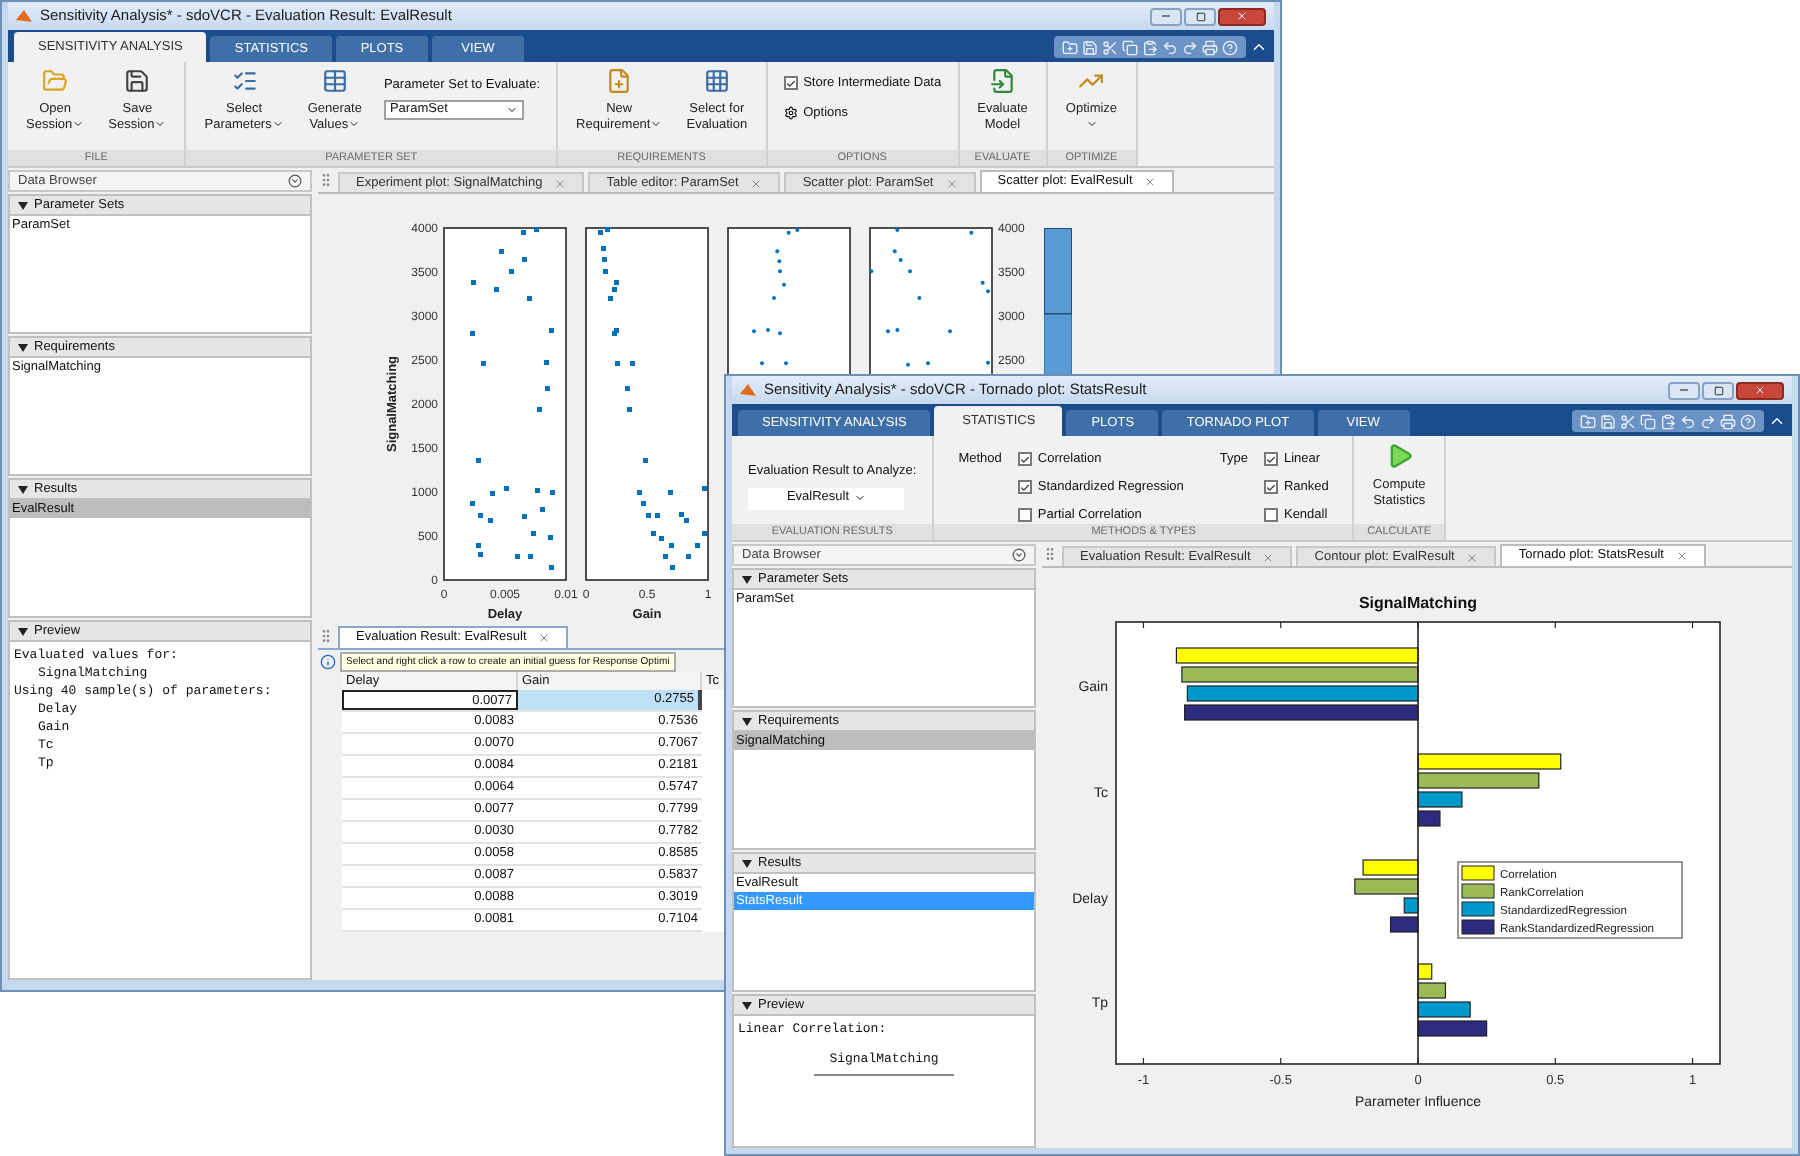 This screenshot has width=1800, height=1156. I want to click on app-icon, so click(24, 16).